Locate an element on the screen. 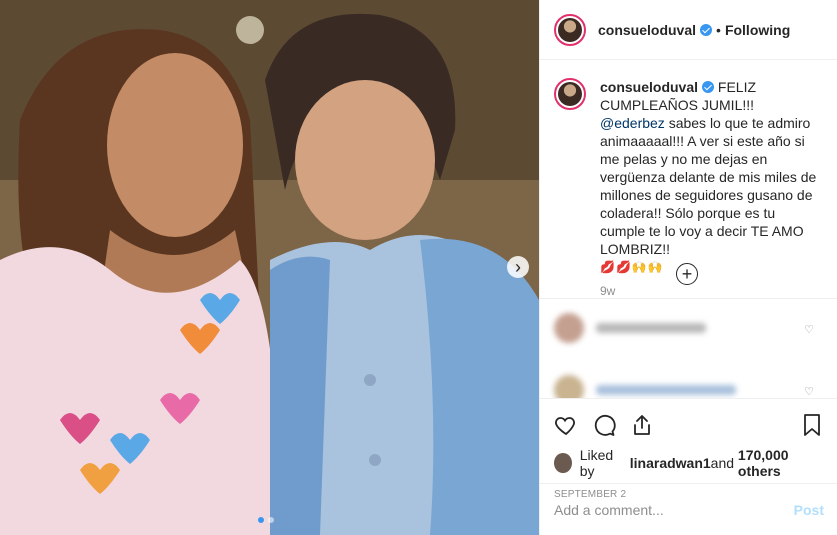 The width and height of the screenshot is (837, 535). post-time: 9w is located at coordinates (712, 291).